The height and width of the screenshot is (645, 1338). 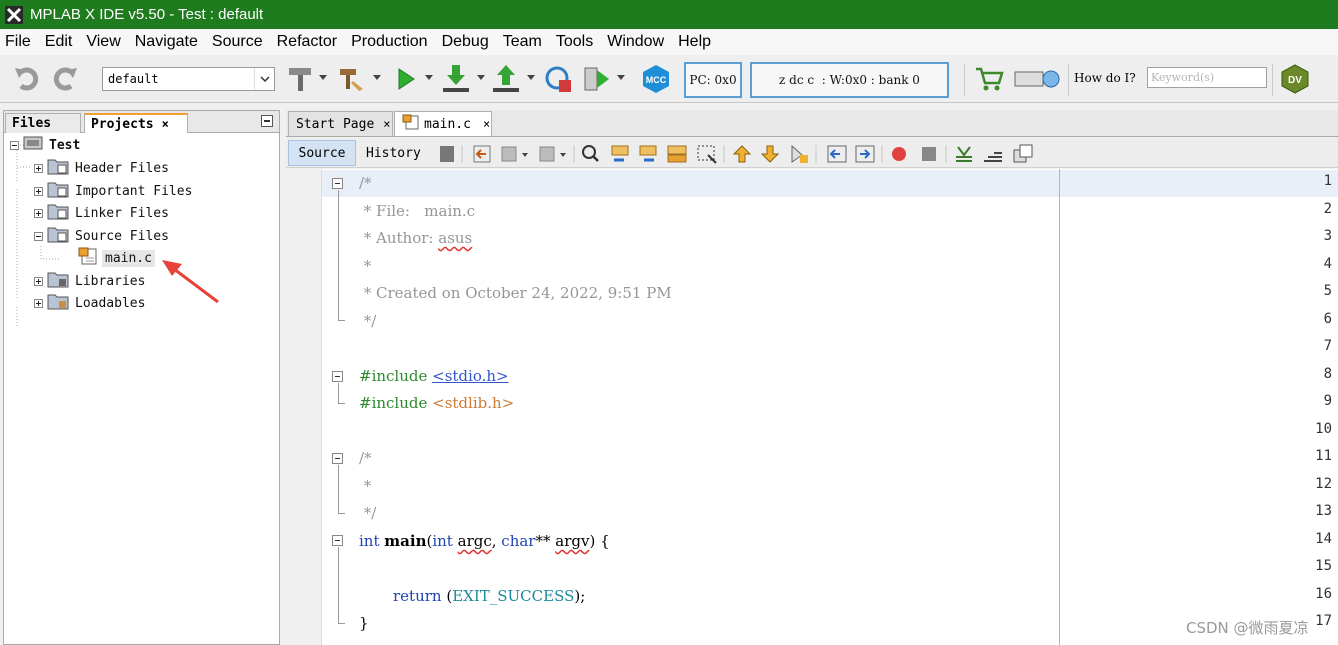 What do you see at coordinates (1323, 566) in the screenshot?
I see `line-number: 15` at bounding box center [1323, 566].